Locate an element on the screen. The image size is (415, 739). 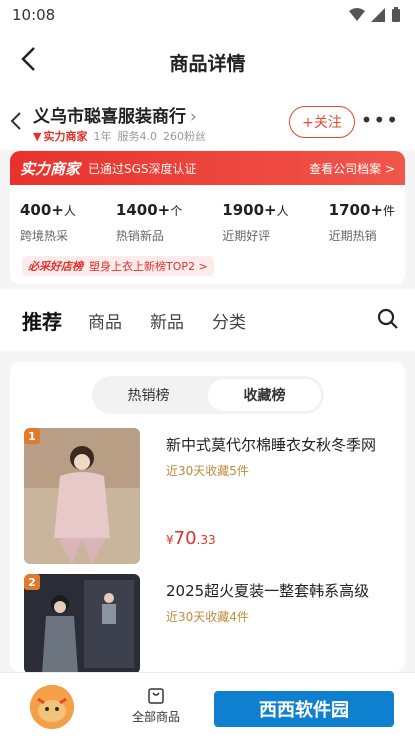
shop-avatar is located at coordinates (52, 707).